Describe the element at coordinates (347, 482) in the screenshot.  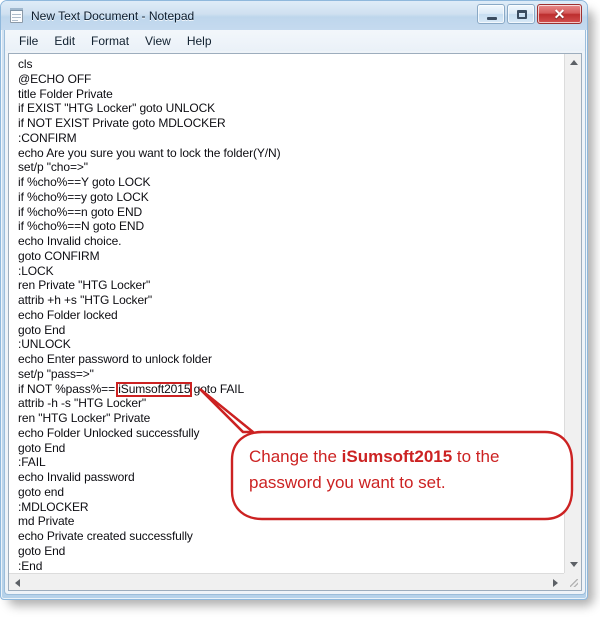
I see `callout-line-2: password you want to set.` at that location.